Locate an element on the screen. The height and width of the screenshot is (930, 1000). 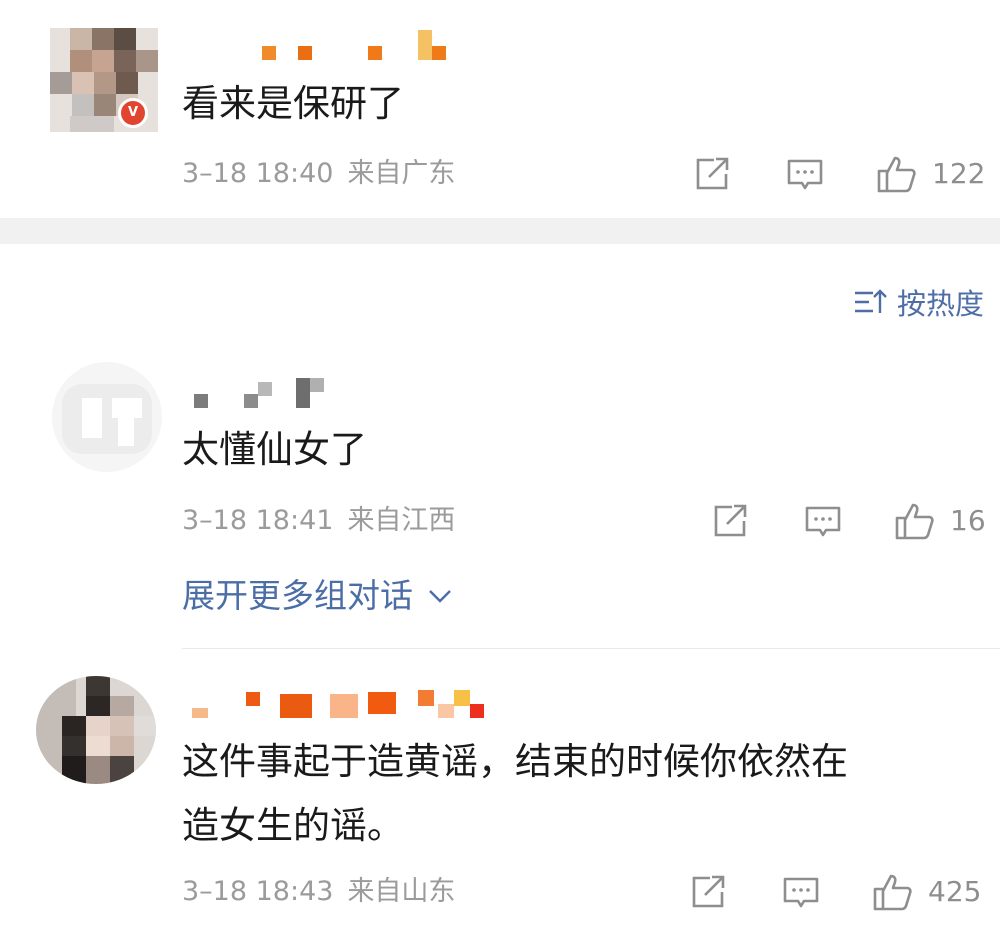
sort-label: 按热度 is located at coordinates (940, 304).